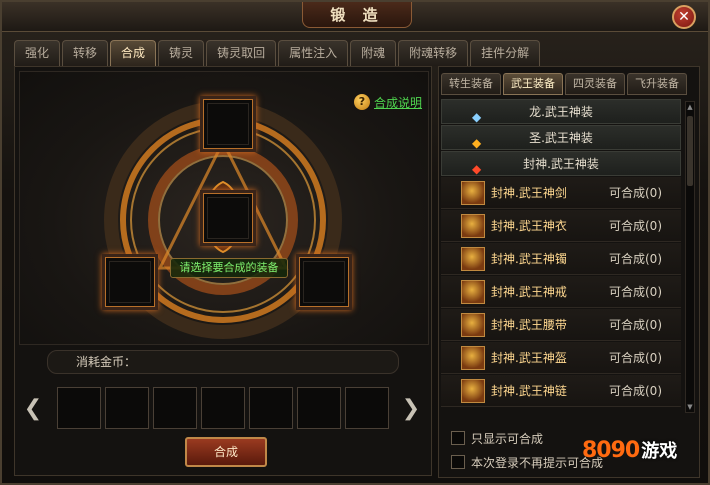 The height and width of the screenshot is (485, 710). What do you see at coordinates (564, 84) in the screenshot?
I see `equipment-subtabs: 转生装备 武王装备 四灵装备 飞升装备` at bounding box center [564, 84].